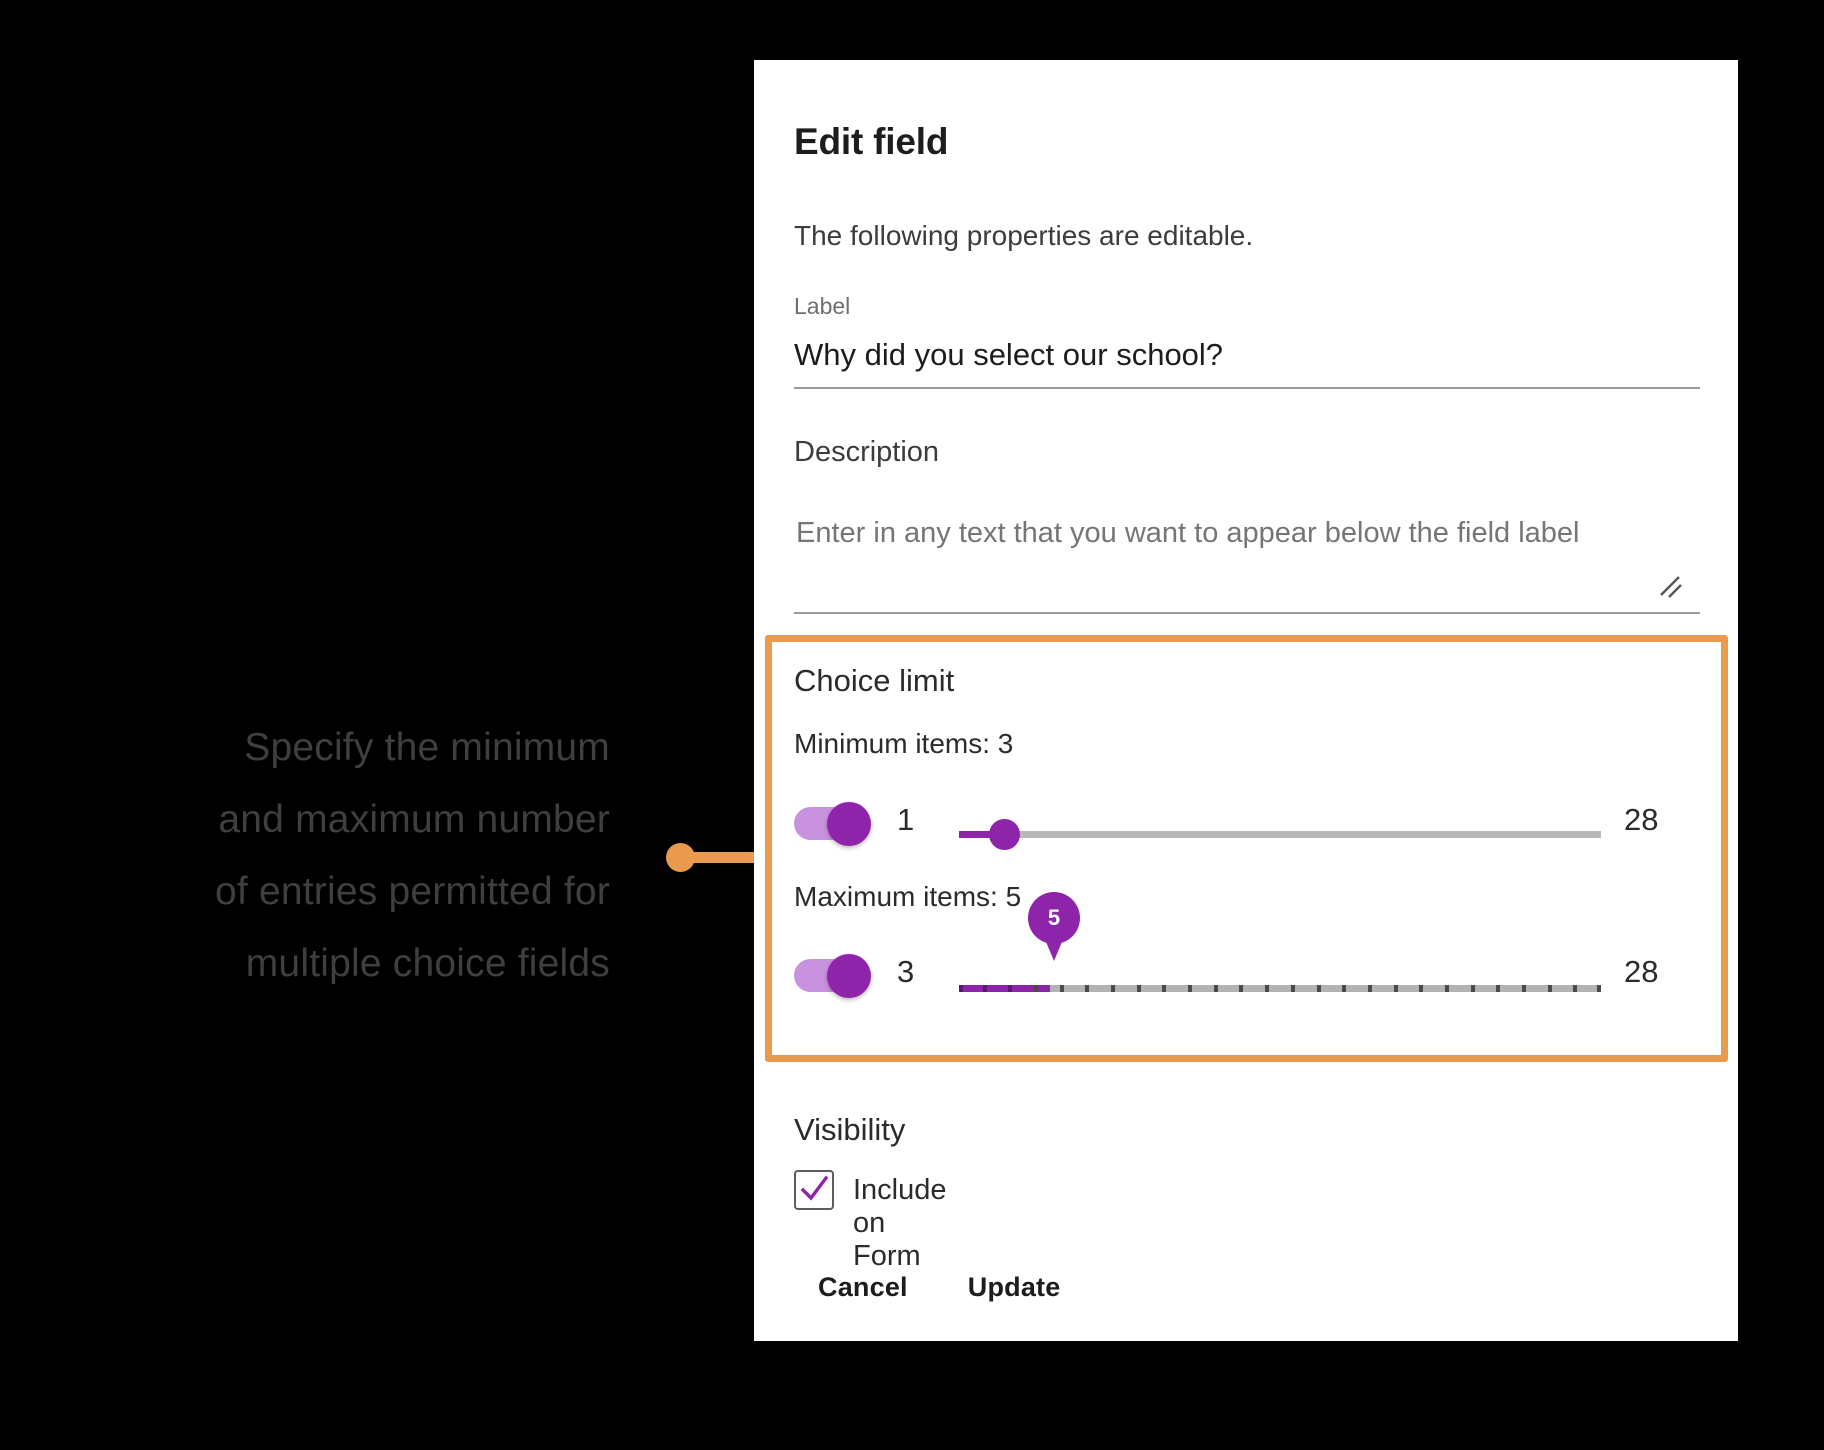 The width and height of the screenshot is (1824, 1450). I want to click on update-button: Update, so click(1014, 1287).